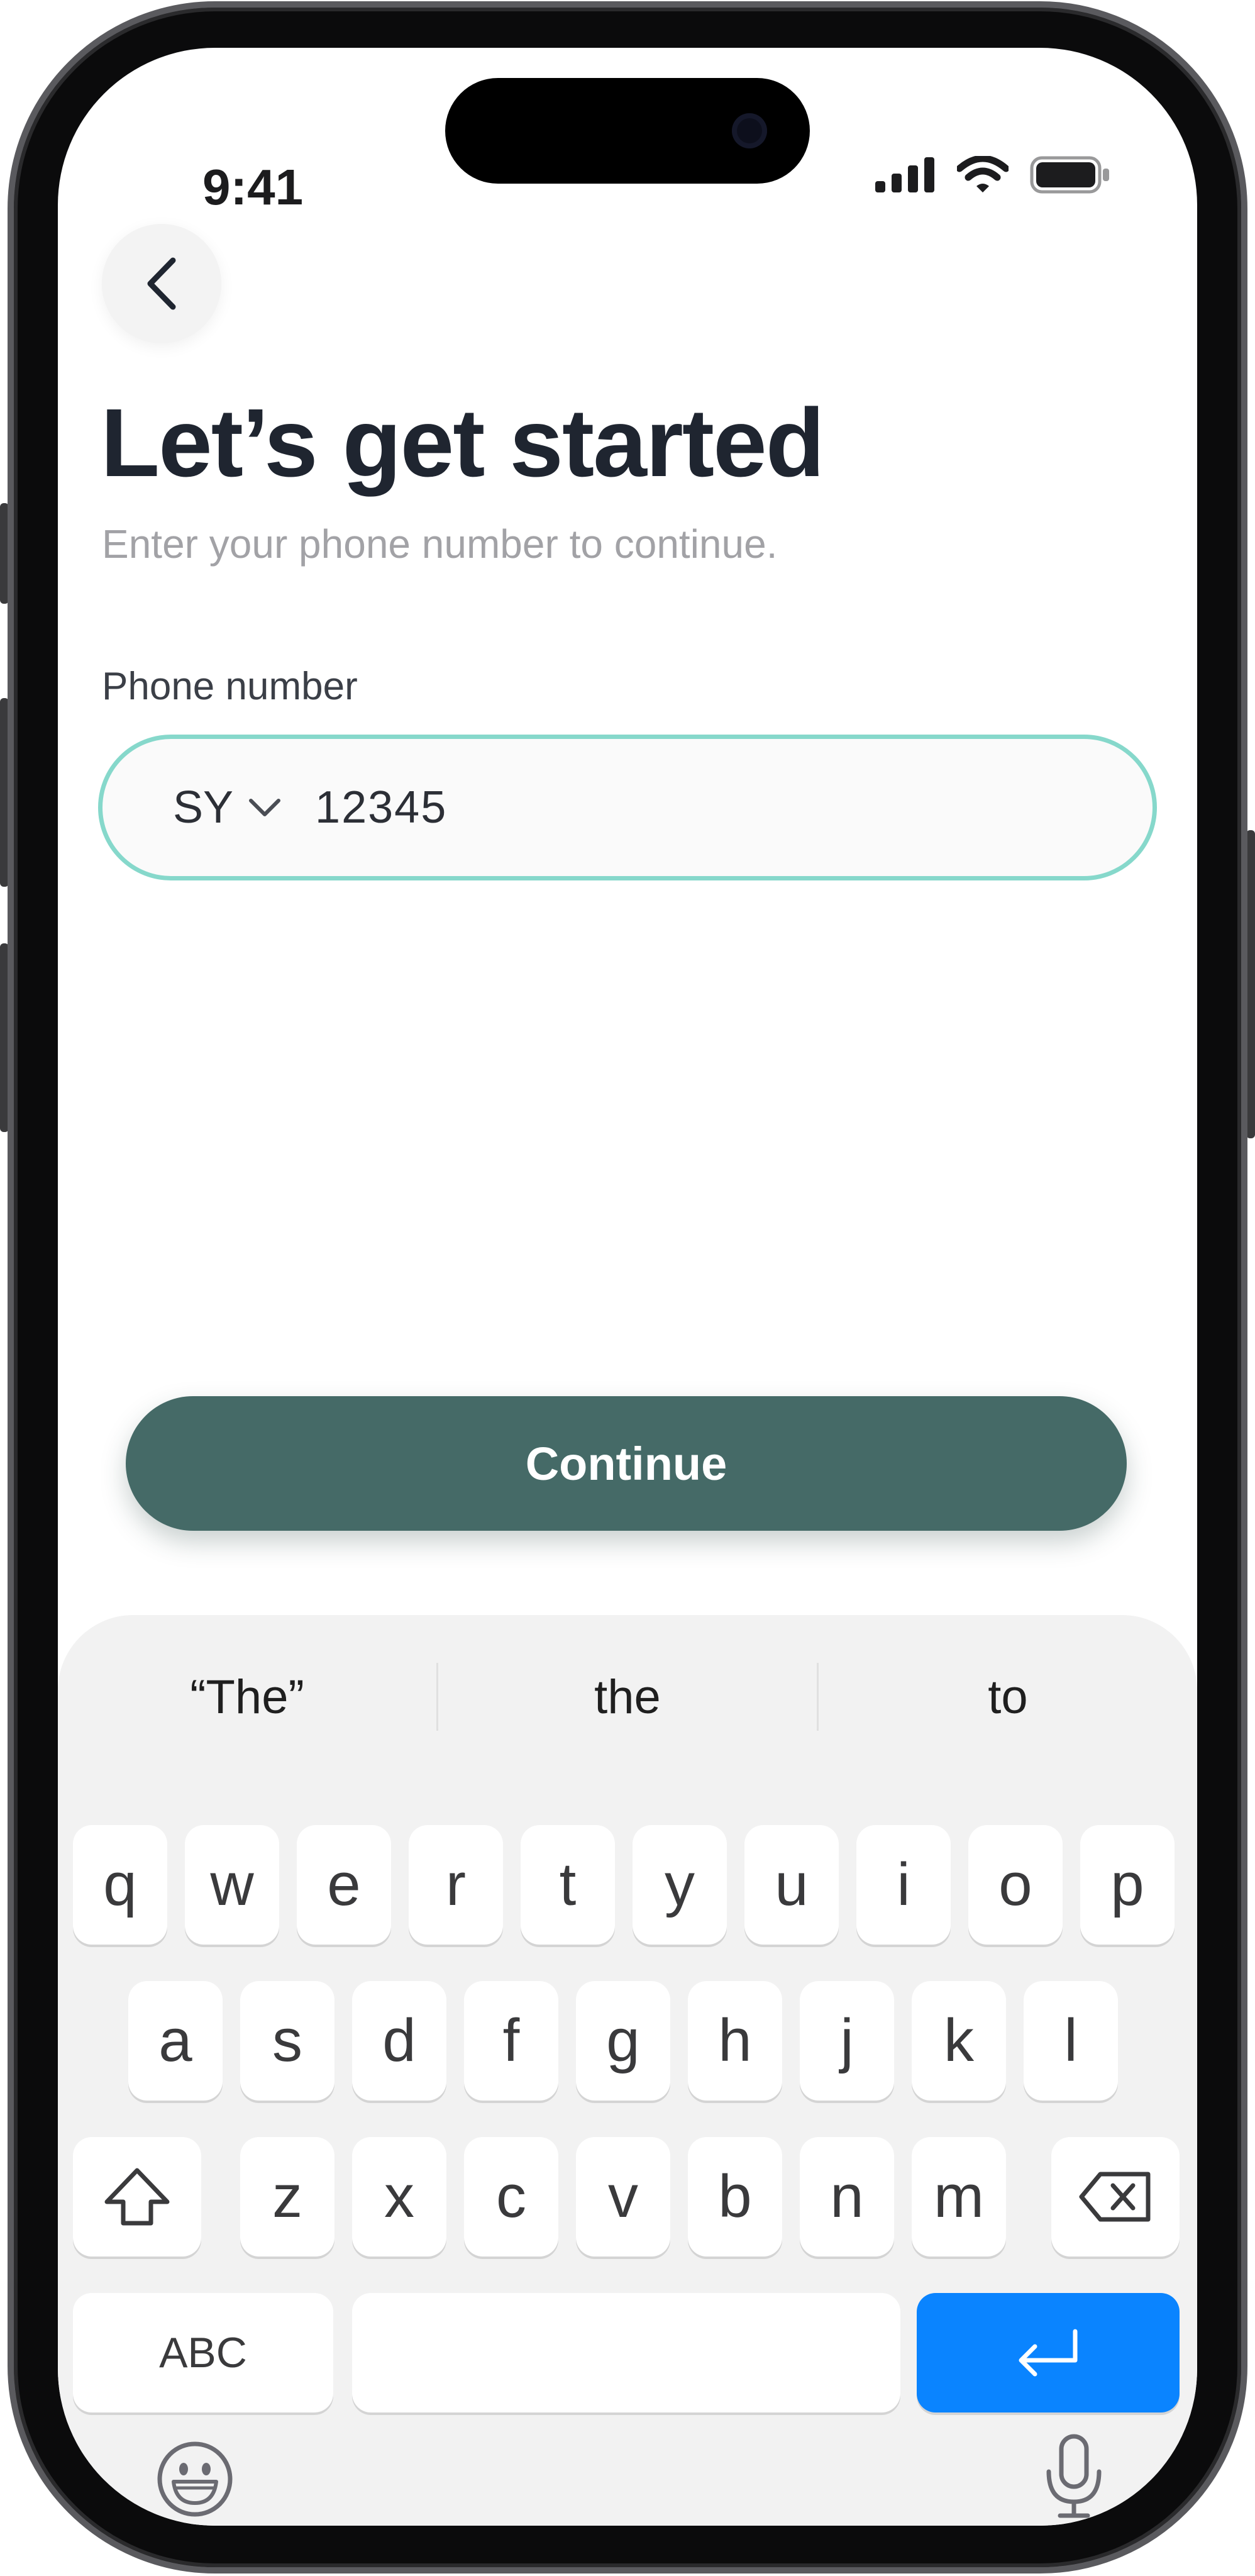  What do you see at coordinates (203, 2352) in the screenshot?
I see `abc-key: ABC` at bounding box center [203, 2352].